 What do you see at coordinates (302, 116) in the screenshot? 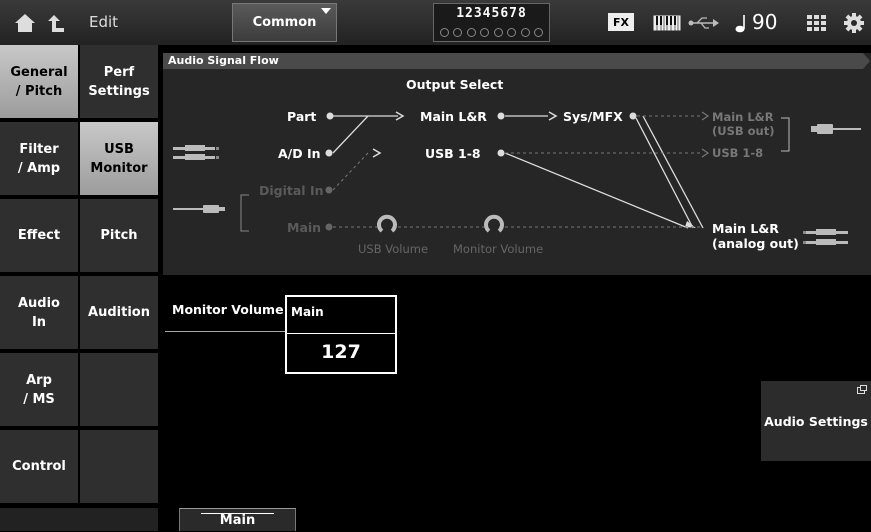
I see `input-part: Part` at bounding box center [302, 116].